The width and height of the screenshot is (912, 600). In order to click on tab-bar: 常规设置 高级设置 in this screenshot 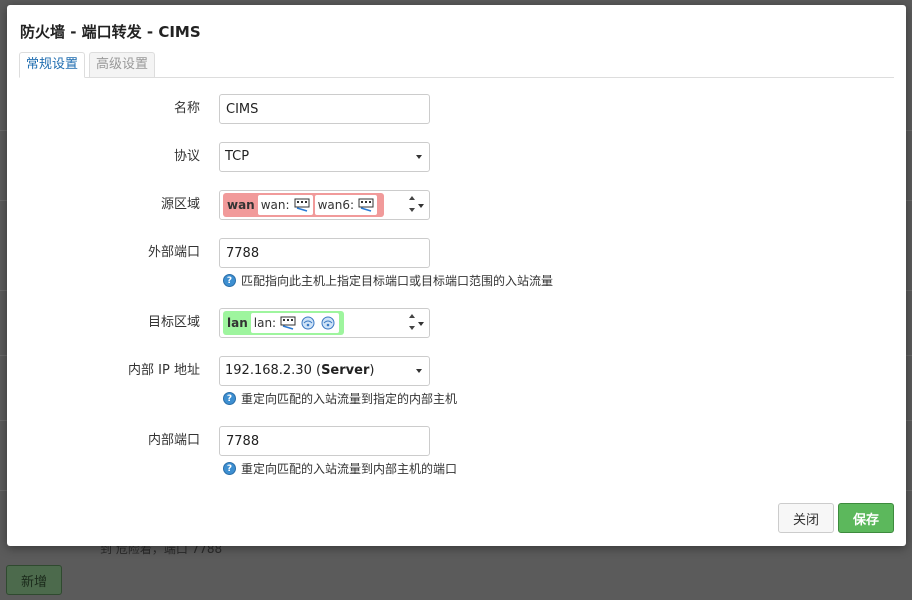, I will do `click(89, 65)`.